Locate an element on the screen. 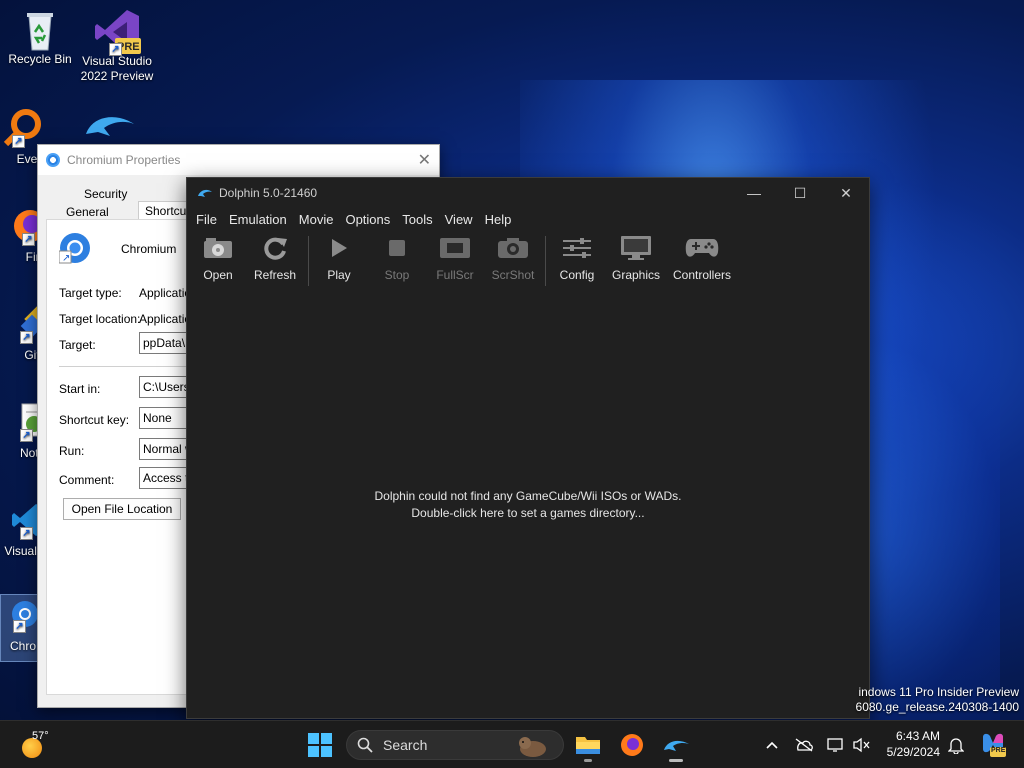  notification-bell-icon is located at coordinates (956, 745).